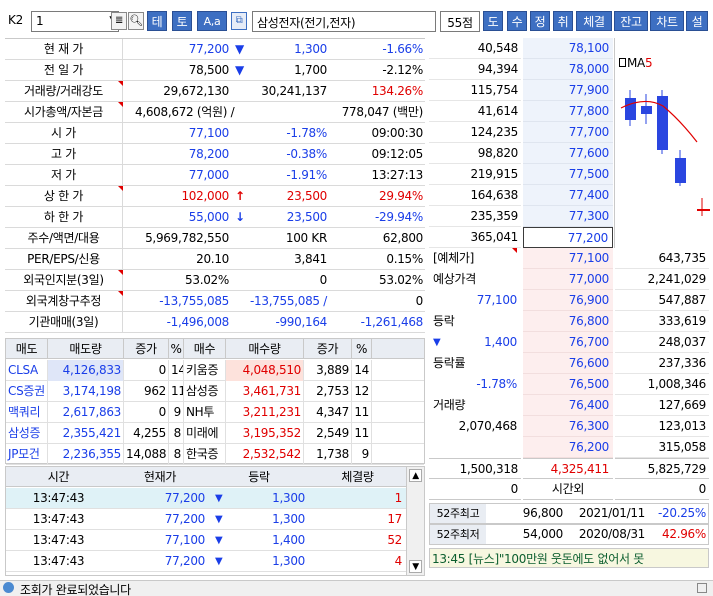 This screenshot has width=713, height=596. I want to click on broker-buy-pct: 11, so click(362, 433).